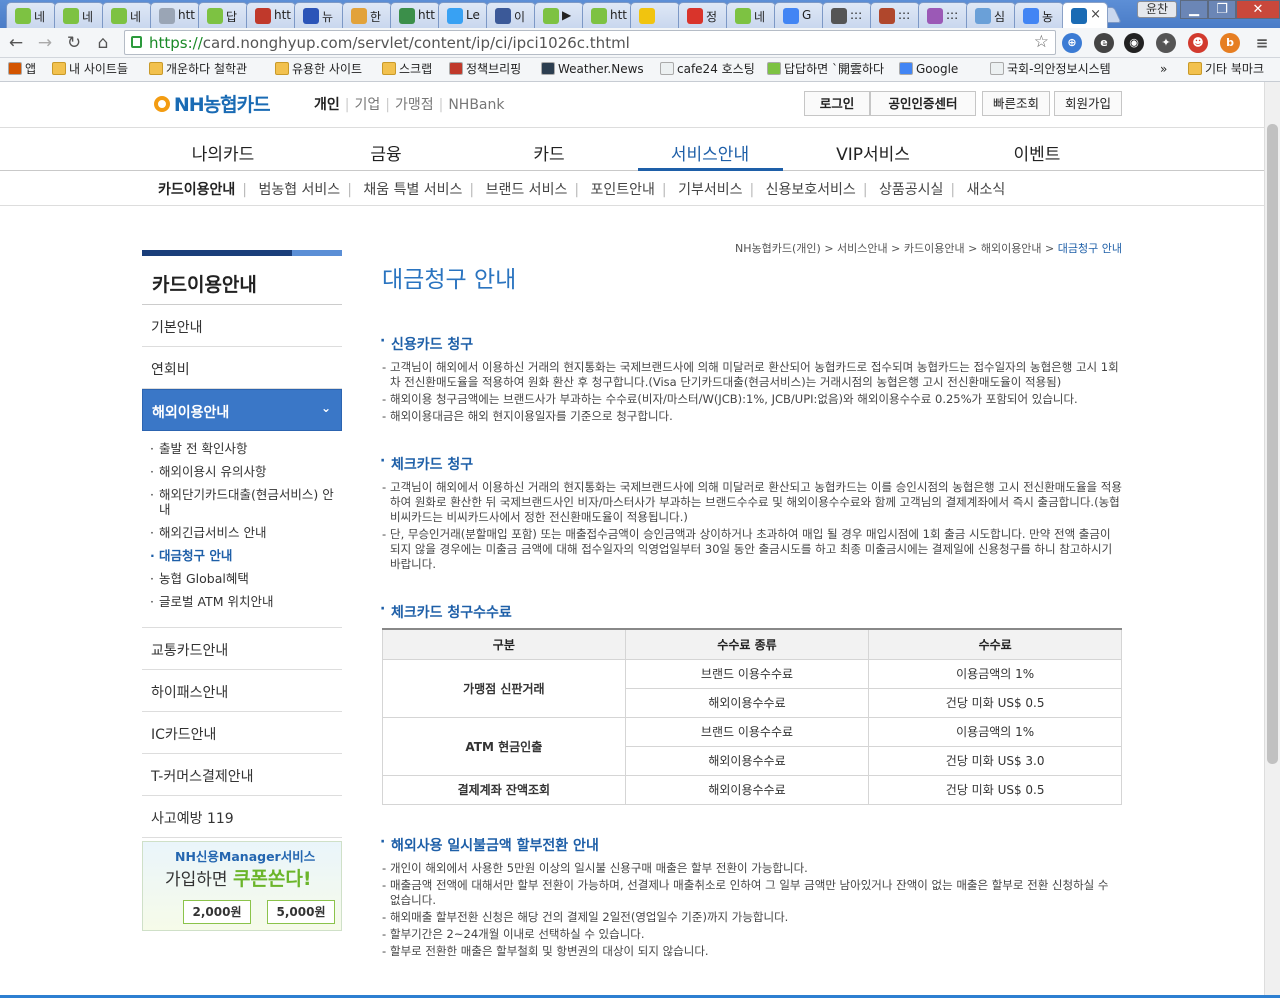 The width and height of the screenshot is (1280, 998). I want to click on browser-tab: ×, so click(1085, 15).